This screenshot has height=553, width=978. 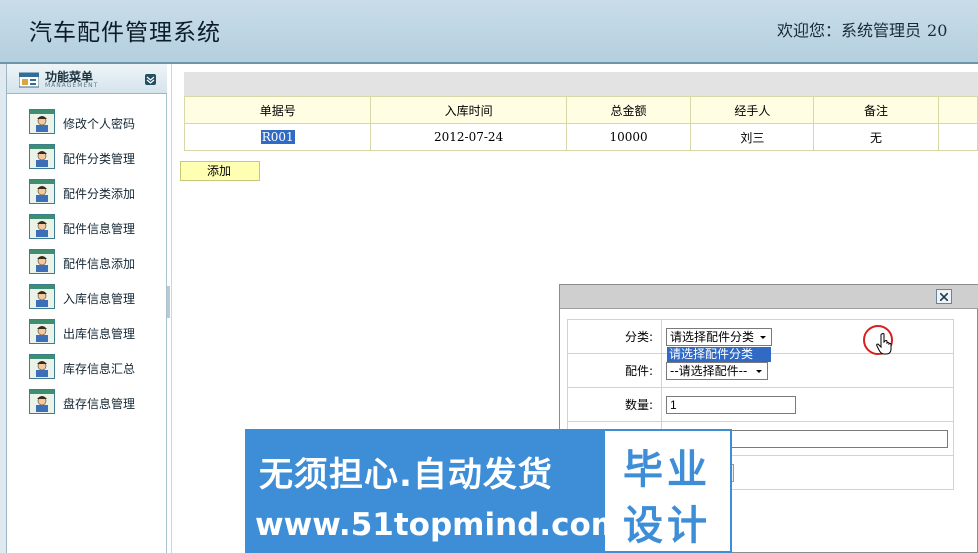 I want to click on sidebar-subtitle: MANAGEMENT, so click(x=72, y=85).